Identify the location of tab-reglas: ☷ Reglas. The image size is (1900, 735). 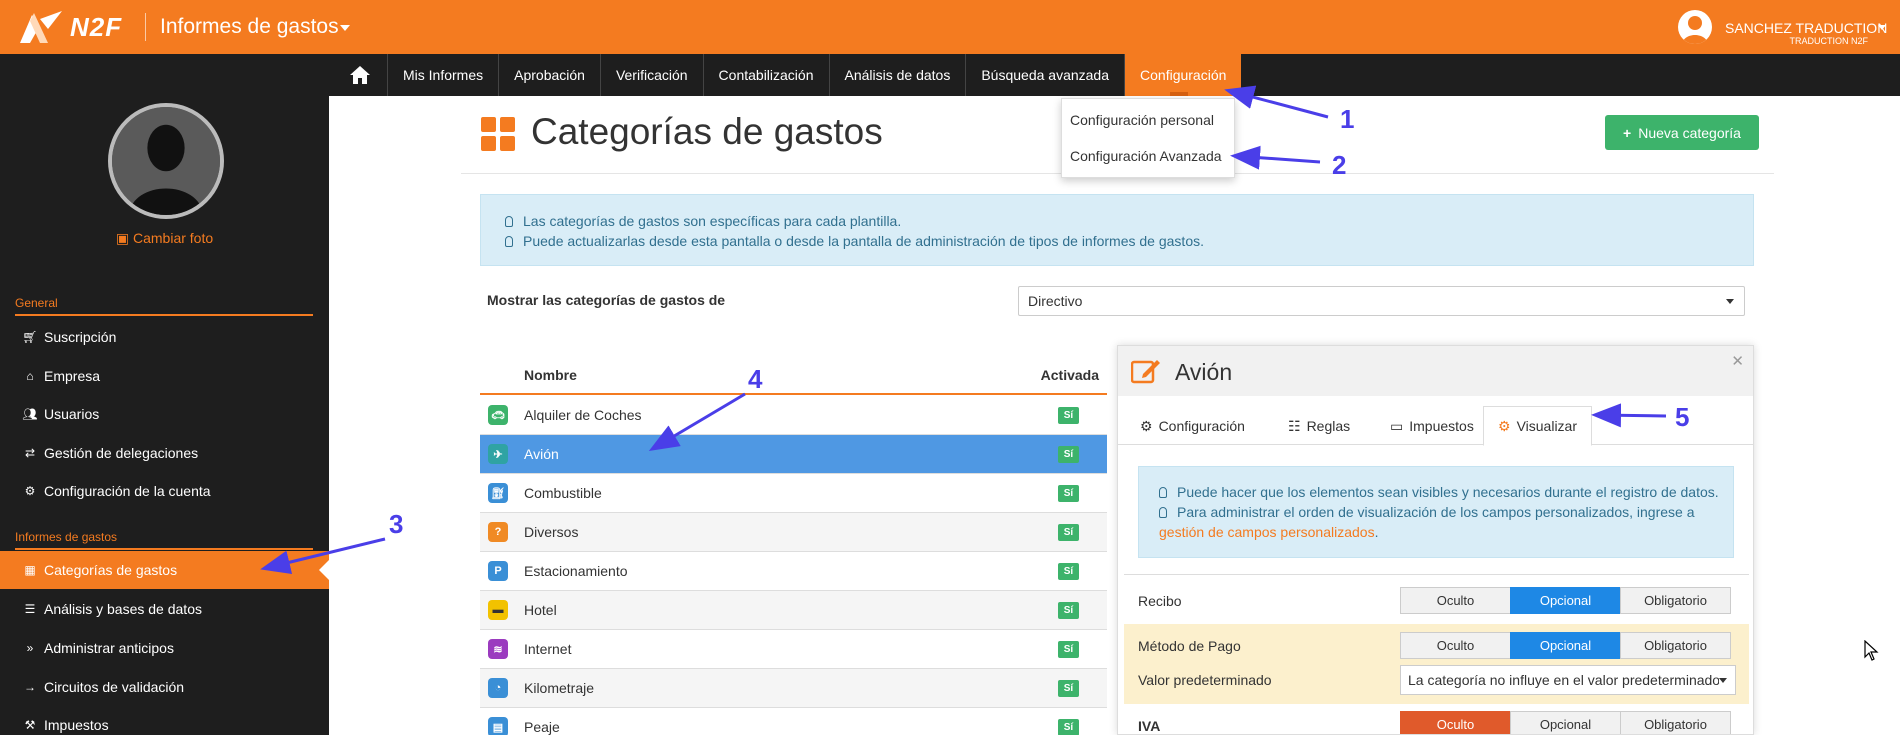
(1319, 426).